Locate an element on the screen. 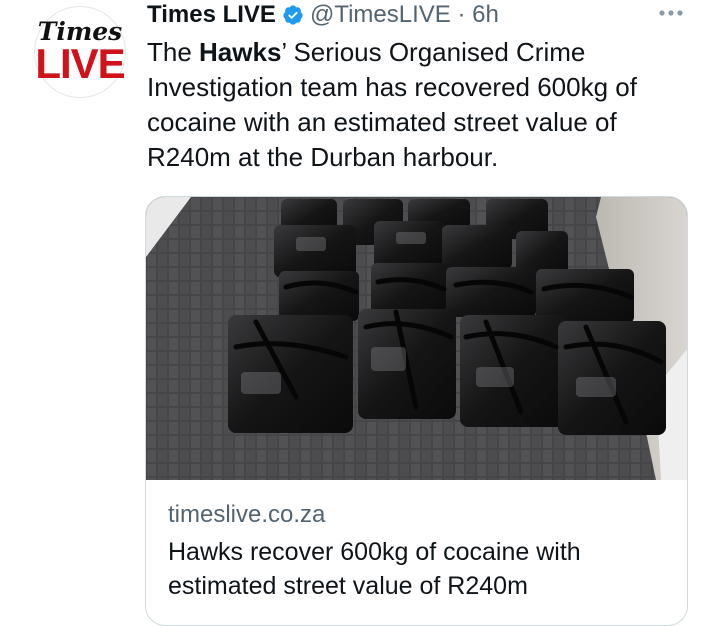 The height and width of the screenshot is (626, 720). verified-badge-icon is located at coordinates (293, 15).